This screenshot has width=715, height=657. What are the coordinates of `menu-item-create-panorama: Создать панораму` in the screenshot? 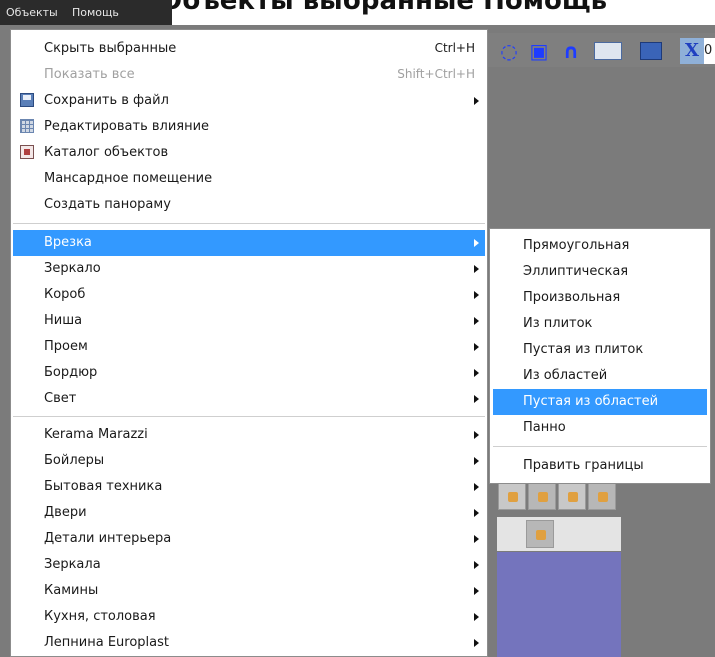 It's located at (249, 205).